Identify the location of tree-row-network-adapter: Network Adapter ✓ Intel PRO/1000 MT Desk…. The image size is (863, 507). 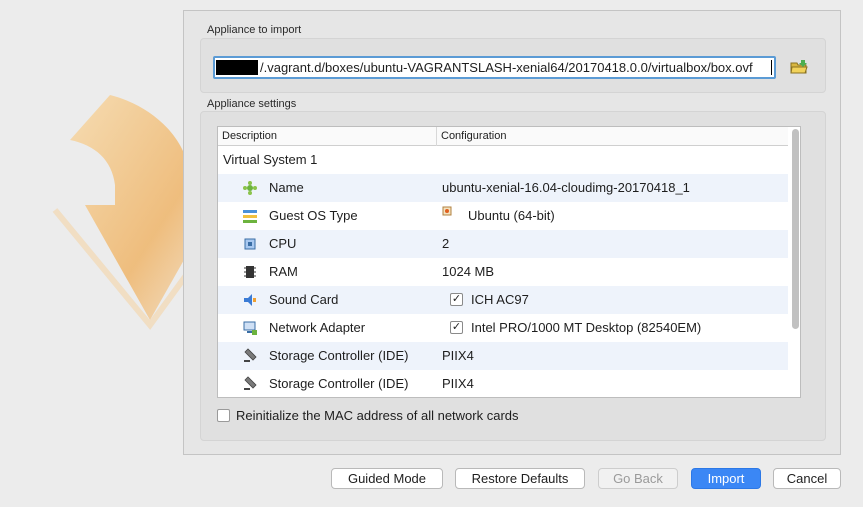
(503, 328).